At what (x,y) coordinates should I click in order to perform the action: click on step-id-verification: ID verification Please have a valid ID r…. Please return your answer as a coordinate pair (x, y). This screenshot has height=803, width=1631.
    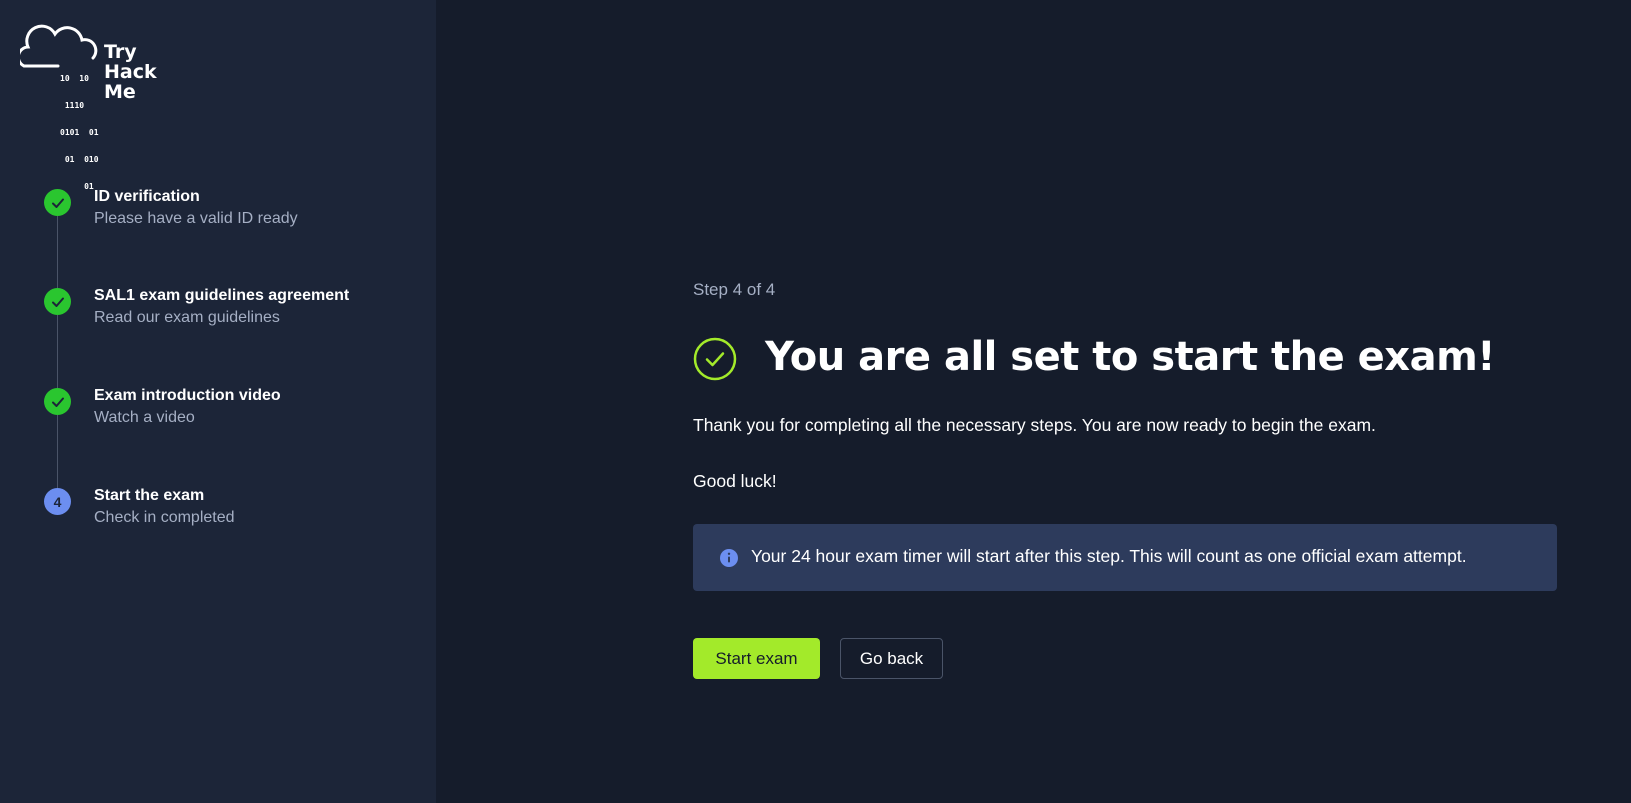
    Looking at the image, I should click on (234, 213).